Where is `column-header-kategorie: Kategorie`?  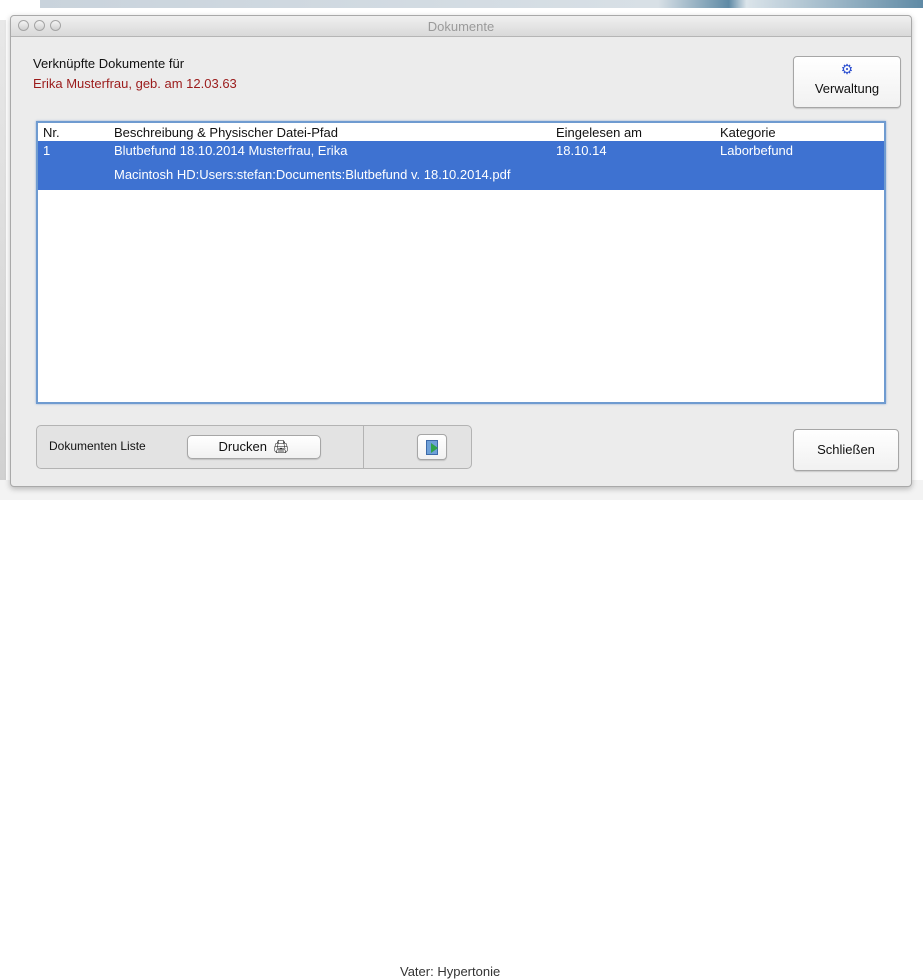 column-header-kategorie: Kategorie is located at coordinates (748, 132).